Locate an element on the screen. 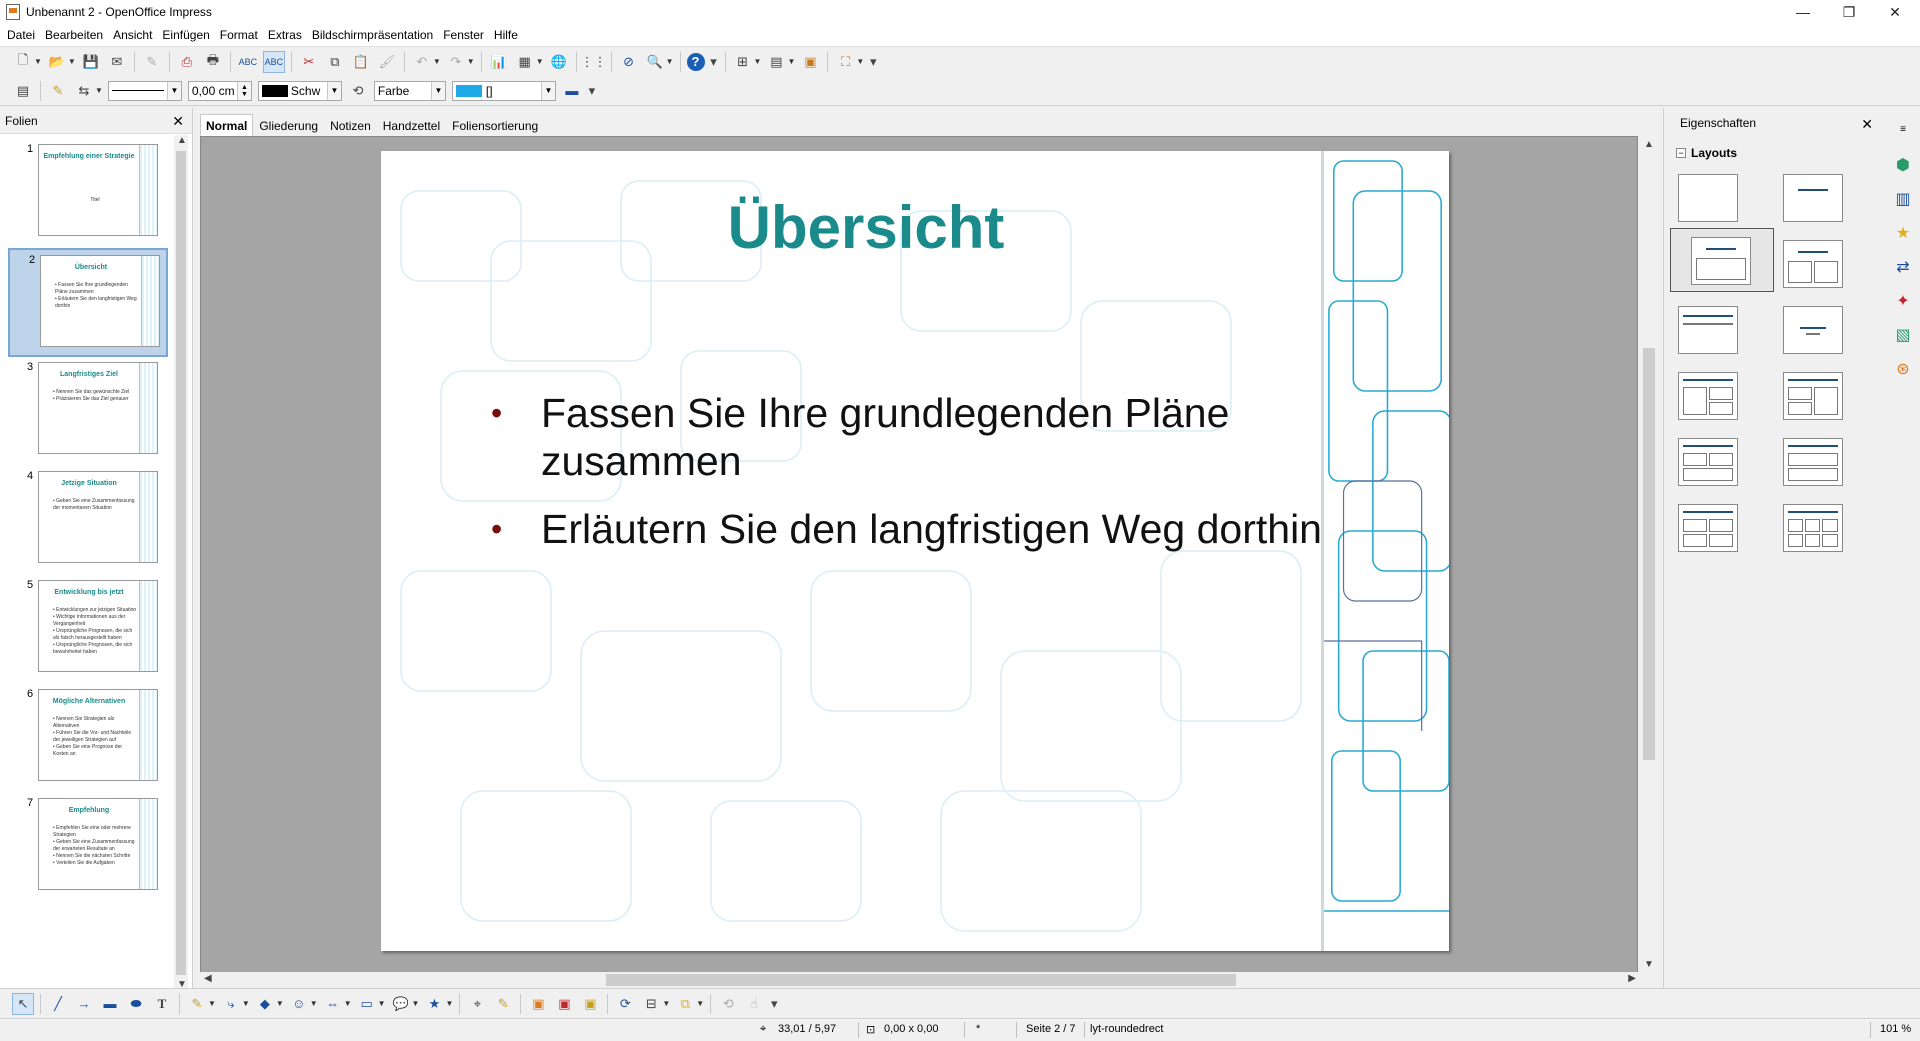  scroll-left-icon: ◀ is located at coordinates (208, 978).